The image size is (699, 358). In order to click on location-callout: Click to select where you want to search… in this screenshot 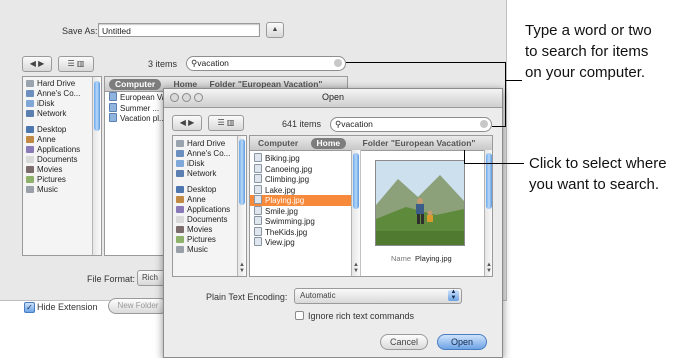, I will do `click(598, 174)`.